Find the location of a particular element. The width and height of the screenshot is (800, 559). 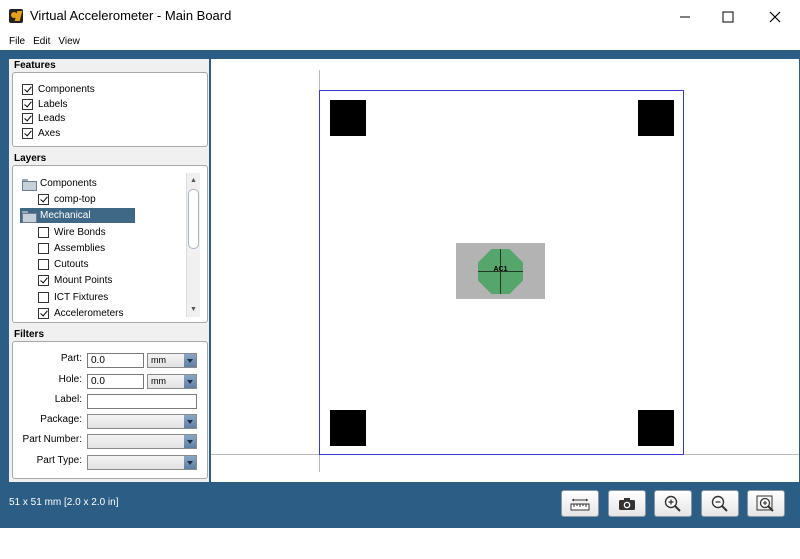

feature-components: Components is located at coordinates (58, 89).